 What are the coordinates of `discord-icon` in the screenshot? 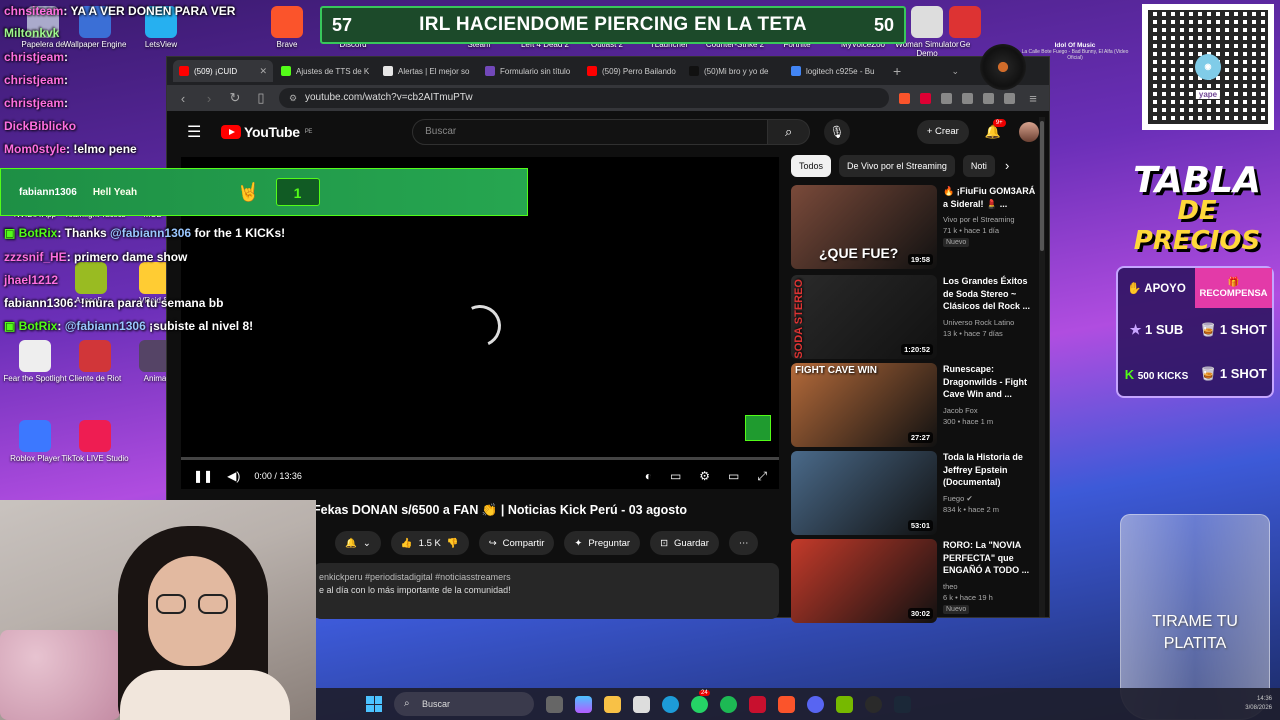 It's located at (815, 704).